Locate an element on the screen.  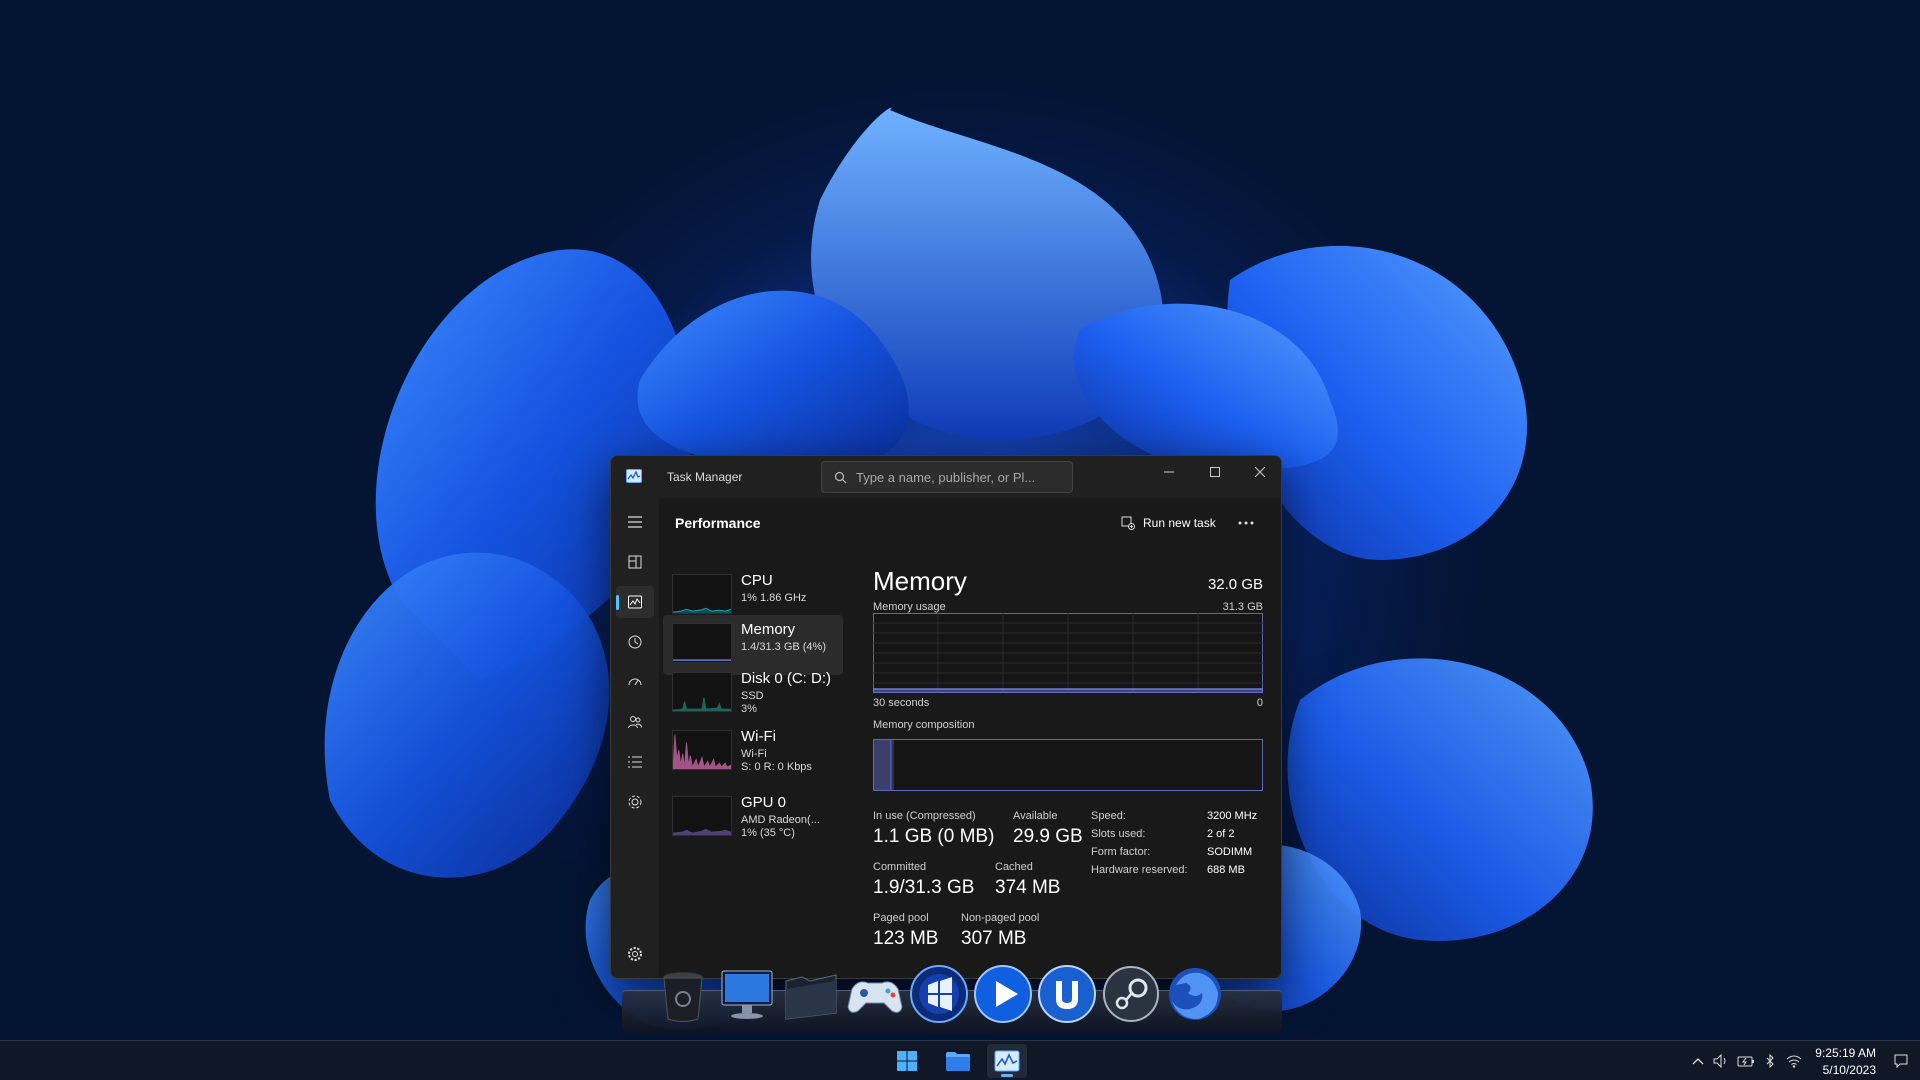
perf-item-detail: SSD is located at coordinates (752, 696).